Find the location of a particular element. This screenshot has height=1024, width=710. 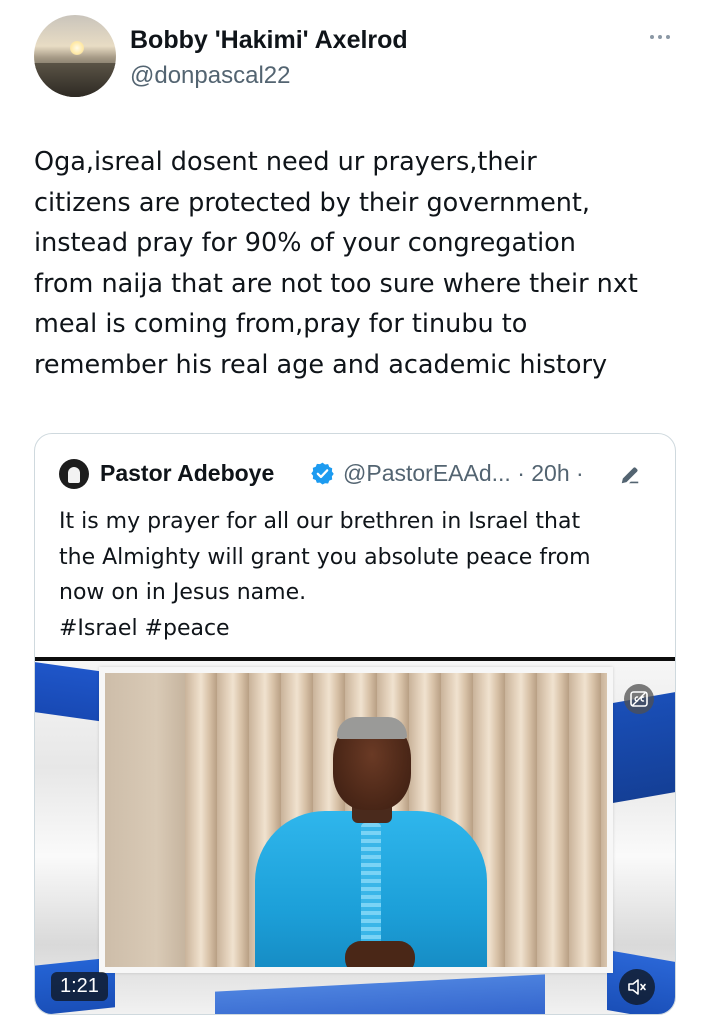

quoted-author-avatar is located at coordinates (74, 474).